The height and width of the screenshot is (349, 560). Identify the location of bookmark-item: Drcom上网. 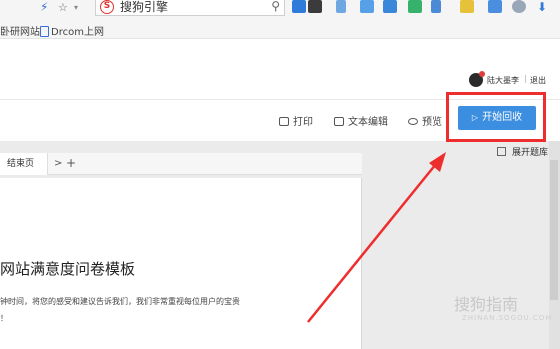
(72, 30).